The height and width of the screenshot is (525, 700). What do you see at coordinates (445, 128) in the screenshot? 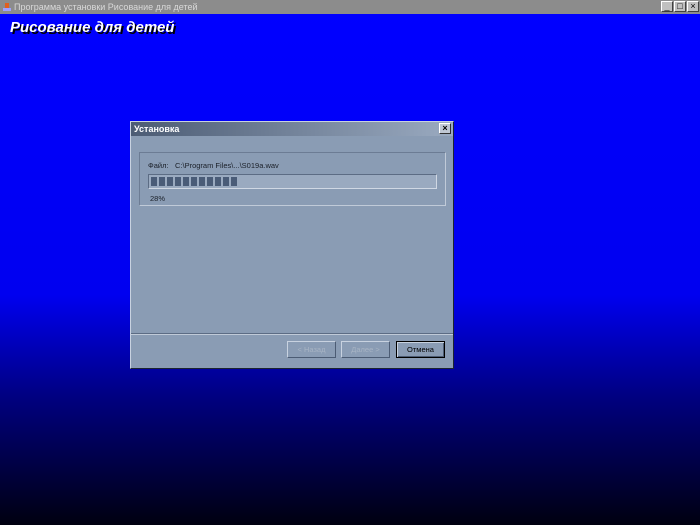
I see `dialog-close-button: ×` at bounding box center [445, 128].